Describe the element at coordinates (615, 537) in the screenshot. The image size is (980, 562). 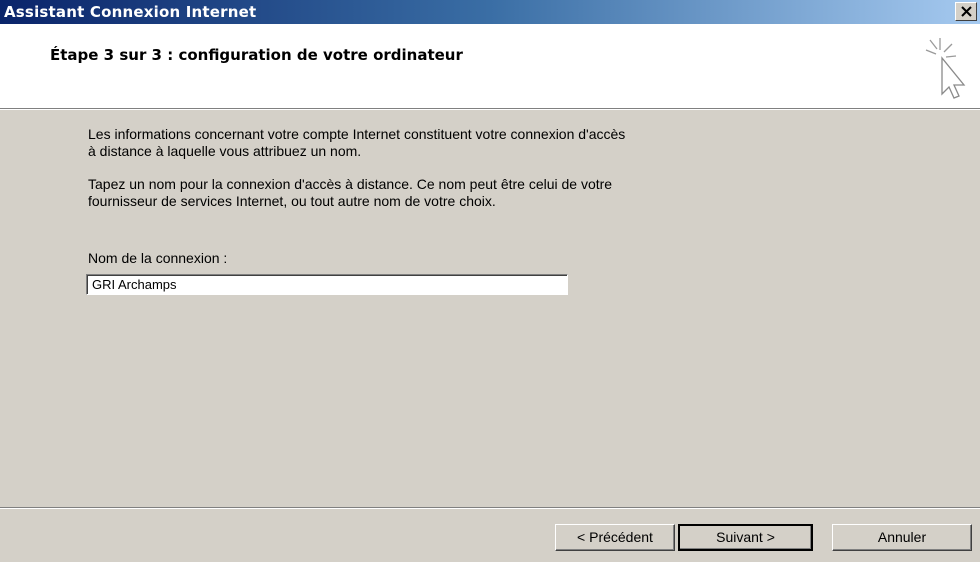
I see `previous-button: < Précédent` at that location.